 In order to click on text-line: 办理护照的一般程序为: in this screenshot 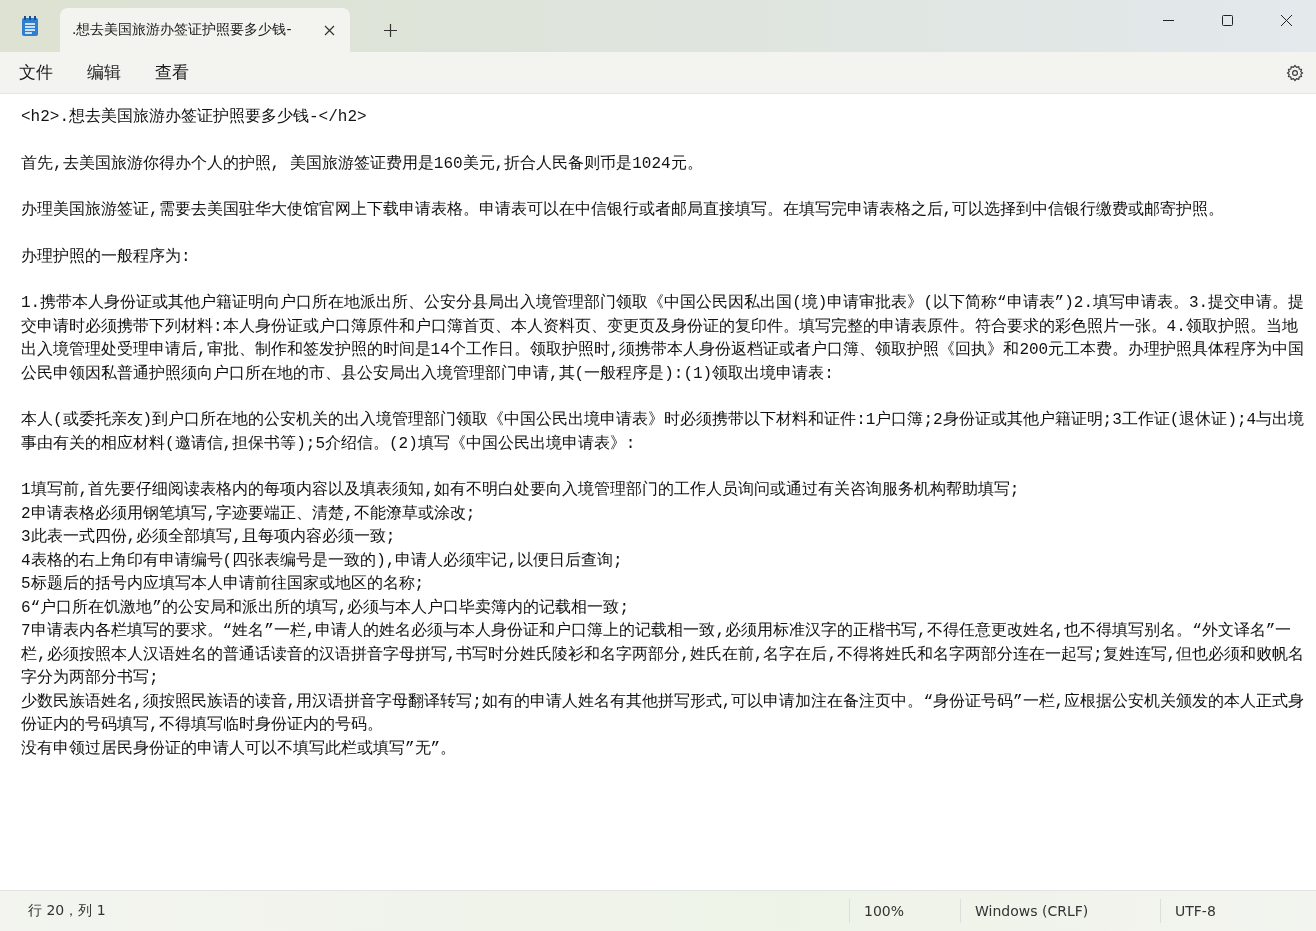, I will do `click(106, 257)`.